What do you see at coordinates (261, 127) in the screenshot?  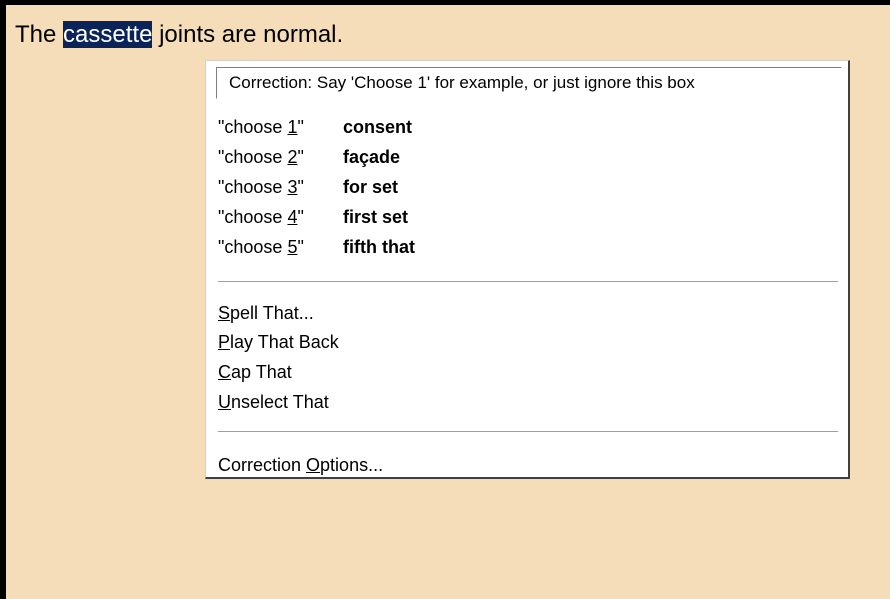 I see `choice-command: "choose 1"` at bounding box center [261, 127].